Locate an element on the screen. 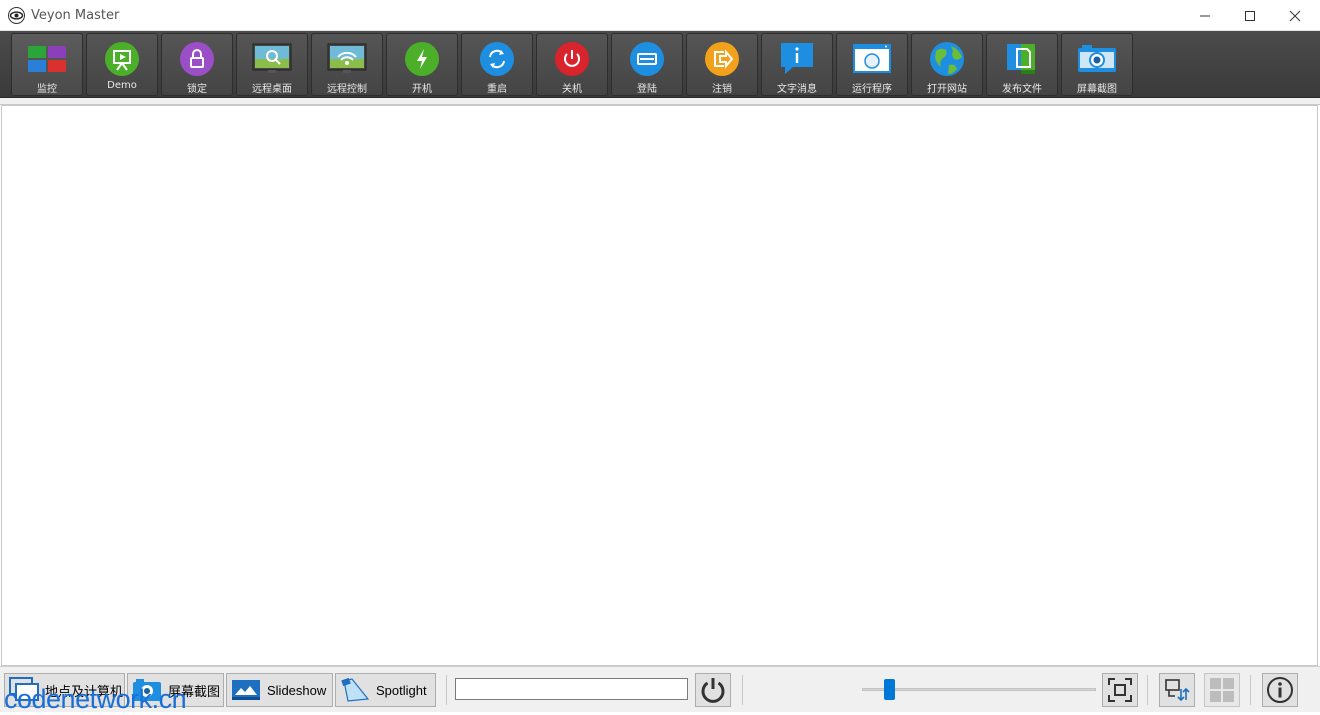  toolbar-monitoring-button: 监控 is located at coordinates (47, 64).